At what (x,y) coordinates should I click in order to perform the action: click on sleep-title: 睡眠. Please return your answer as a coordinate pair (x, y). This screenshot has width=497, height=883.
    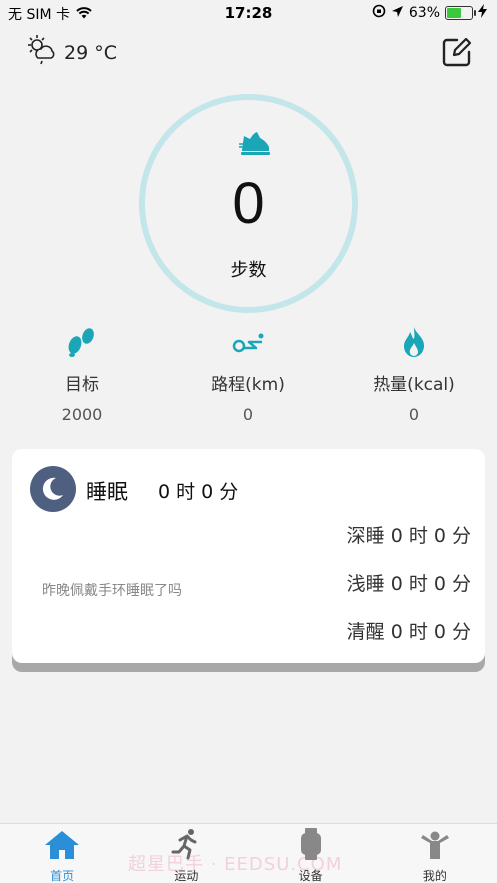
    Looking at the image, I should click on (107, 492).